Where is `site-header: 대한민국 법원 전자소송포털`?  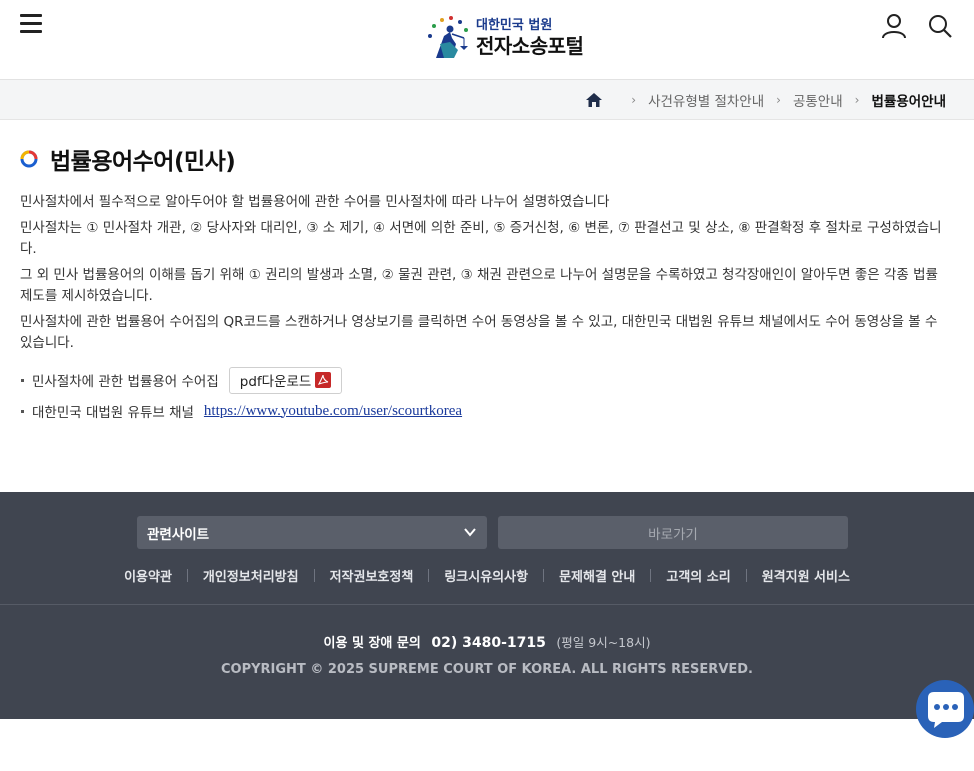
site-header: 대한민국 법원 전자소송포털 is located at coordinates (487, 40).